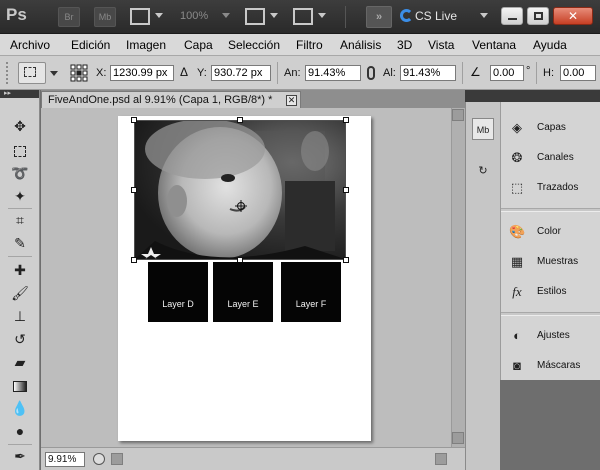  I want to click on gradient-tool-icon, so click(20, 385).